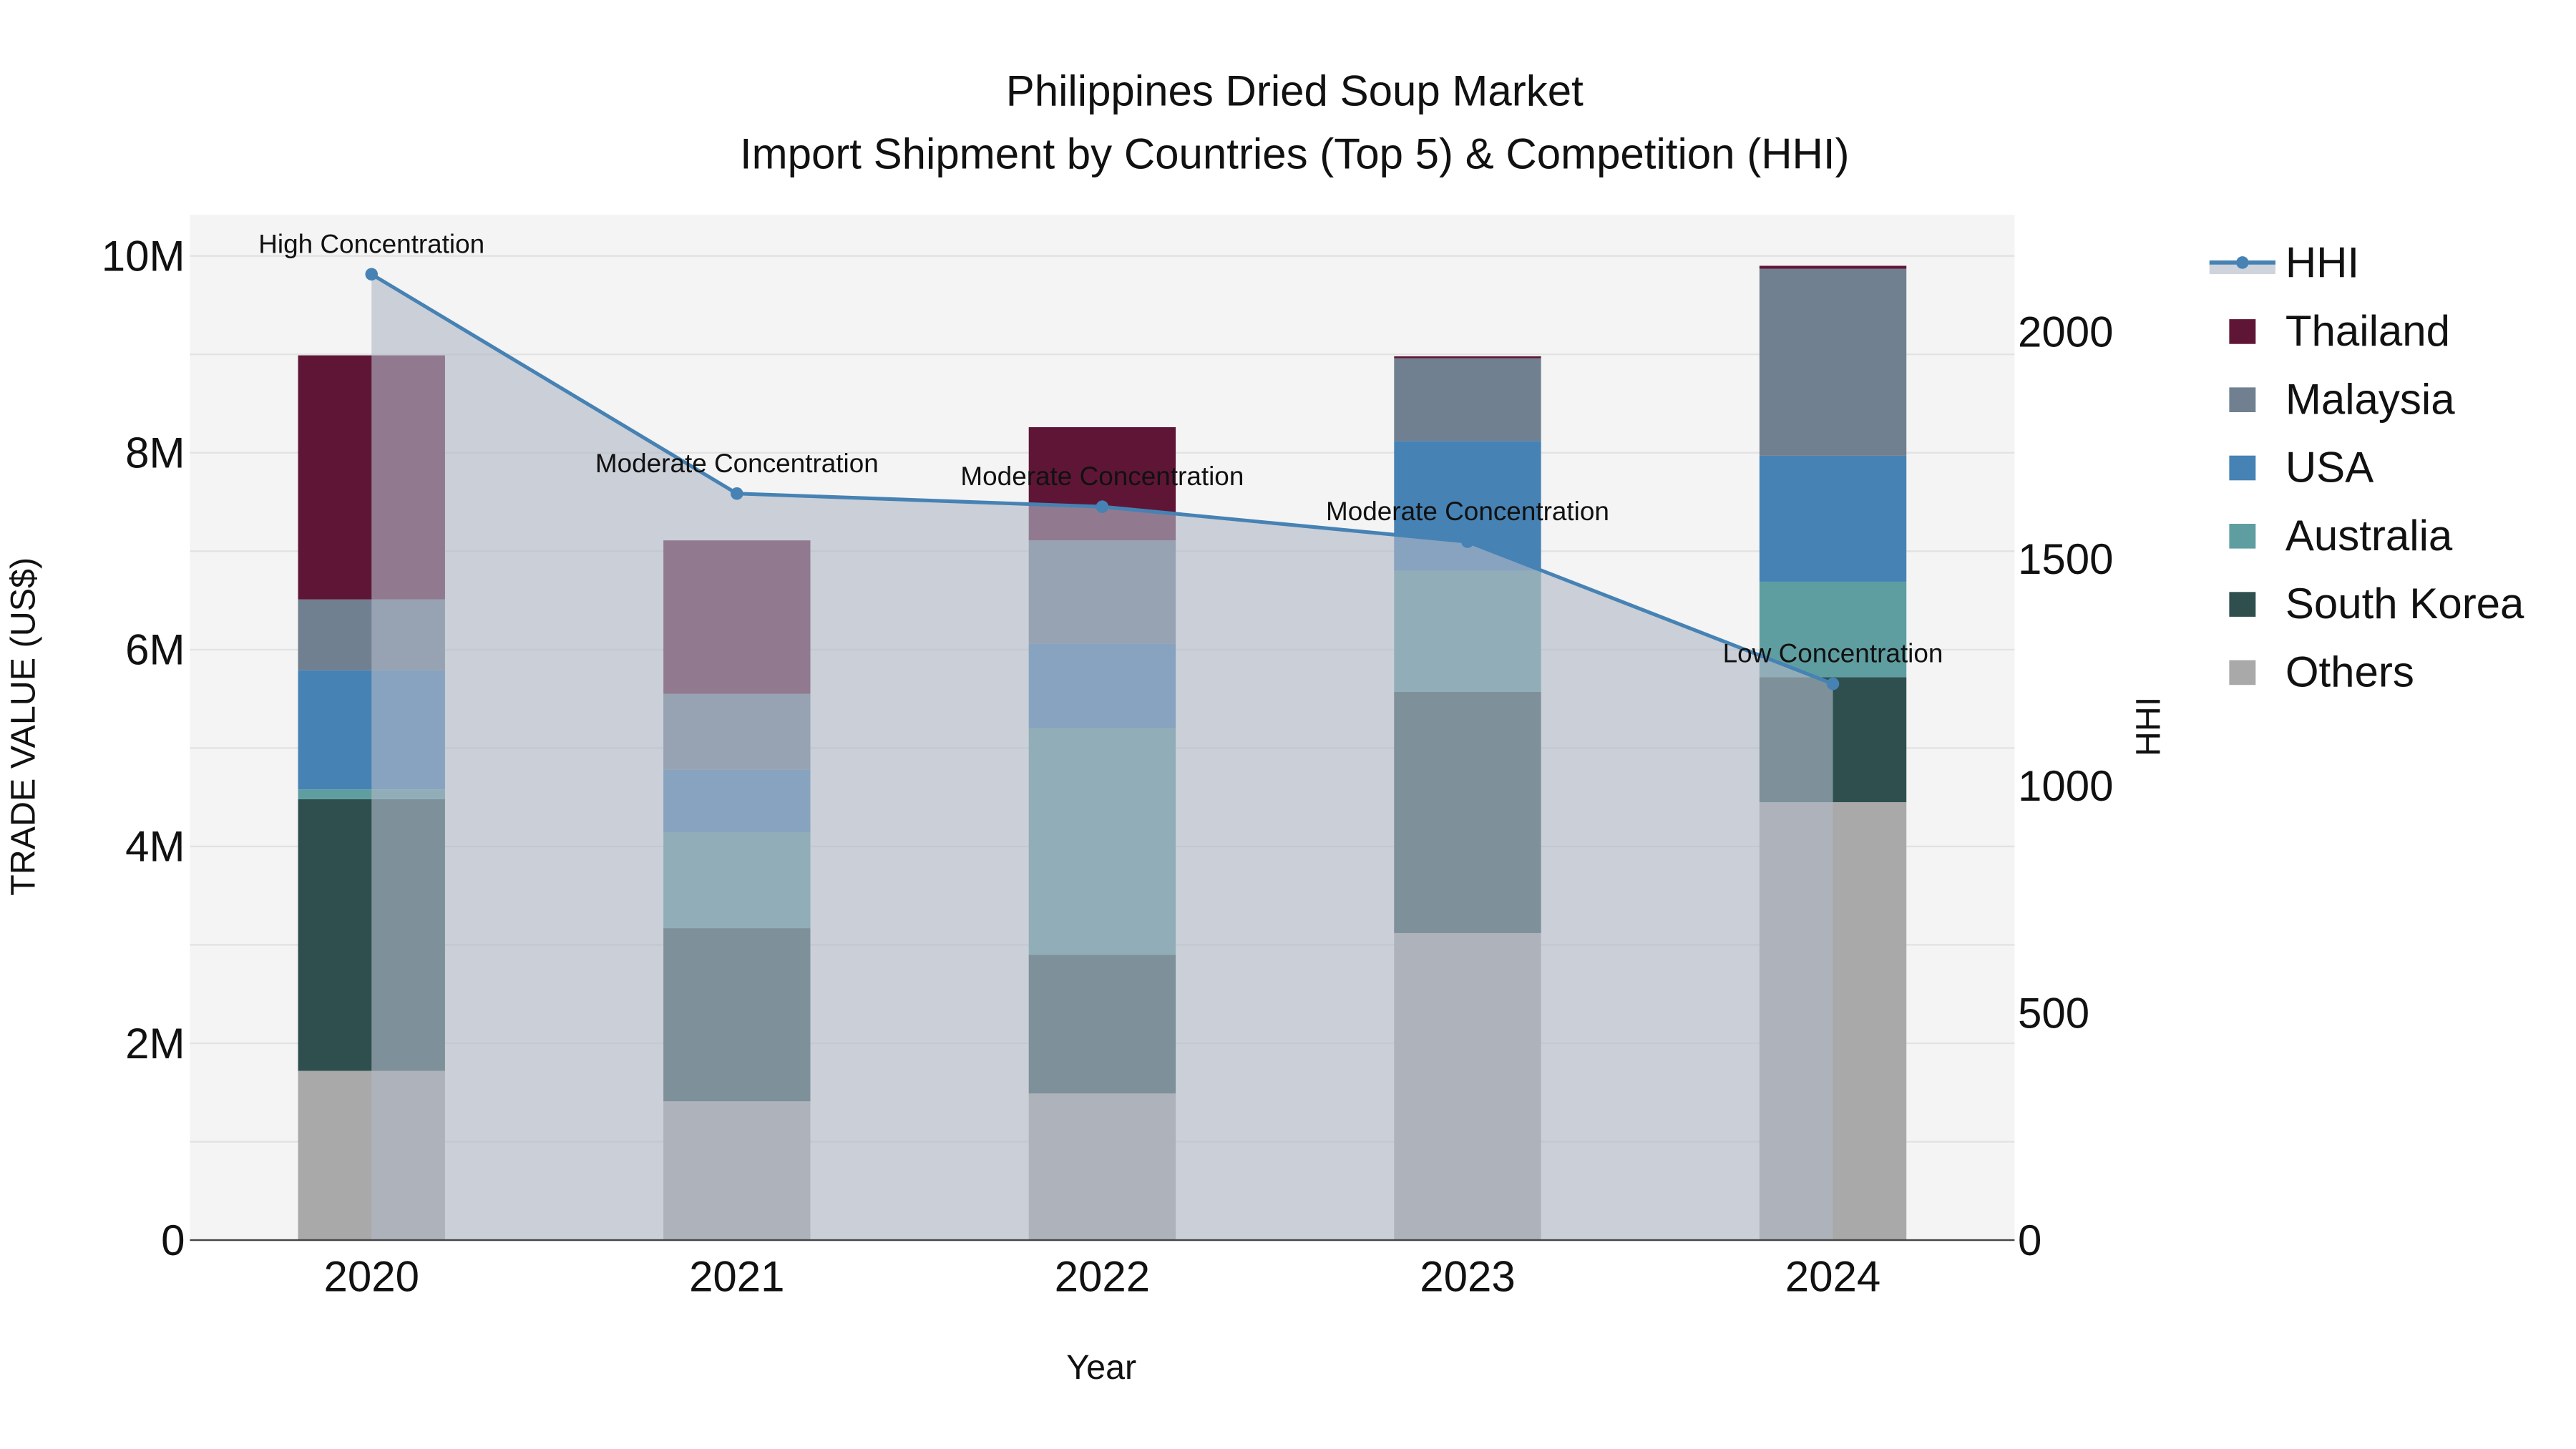 The width and height of the screenshot is (2576, 1449). I want to click on legend-swatch-thailand, so click(2242, 331).